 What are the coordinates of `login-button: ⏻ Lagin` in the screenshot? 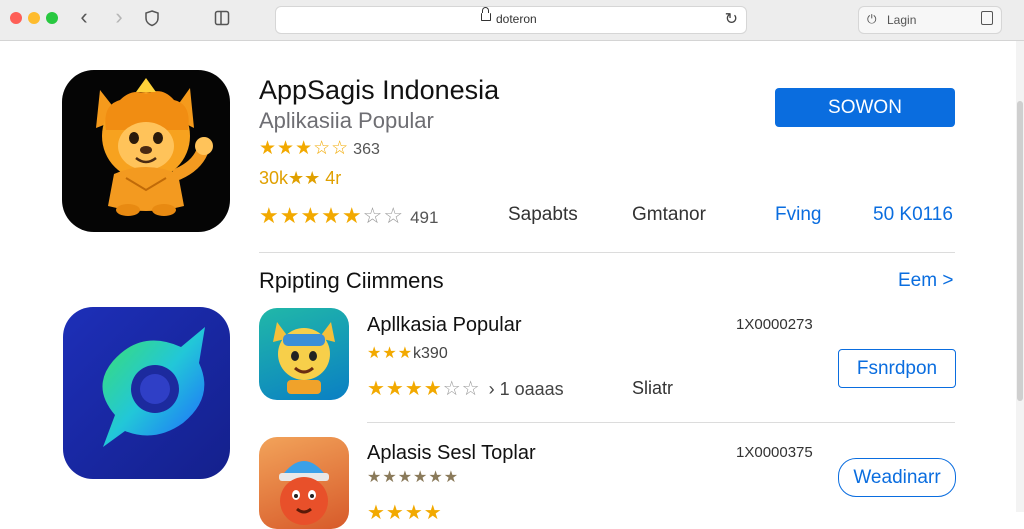 It's located at (930, 20).